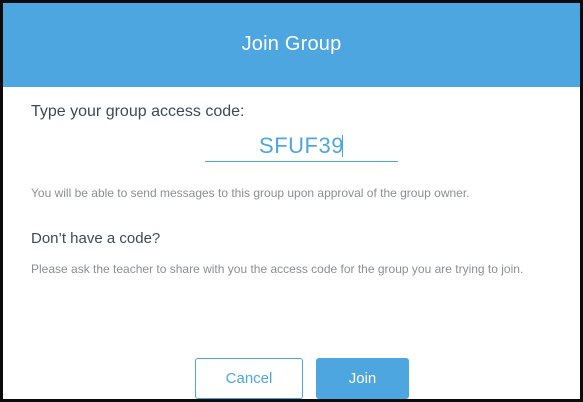 The width and height of the screenshot is (583, 402). I want to click on dialog-title: Join Group, so click(291, 43).